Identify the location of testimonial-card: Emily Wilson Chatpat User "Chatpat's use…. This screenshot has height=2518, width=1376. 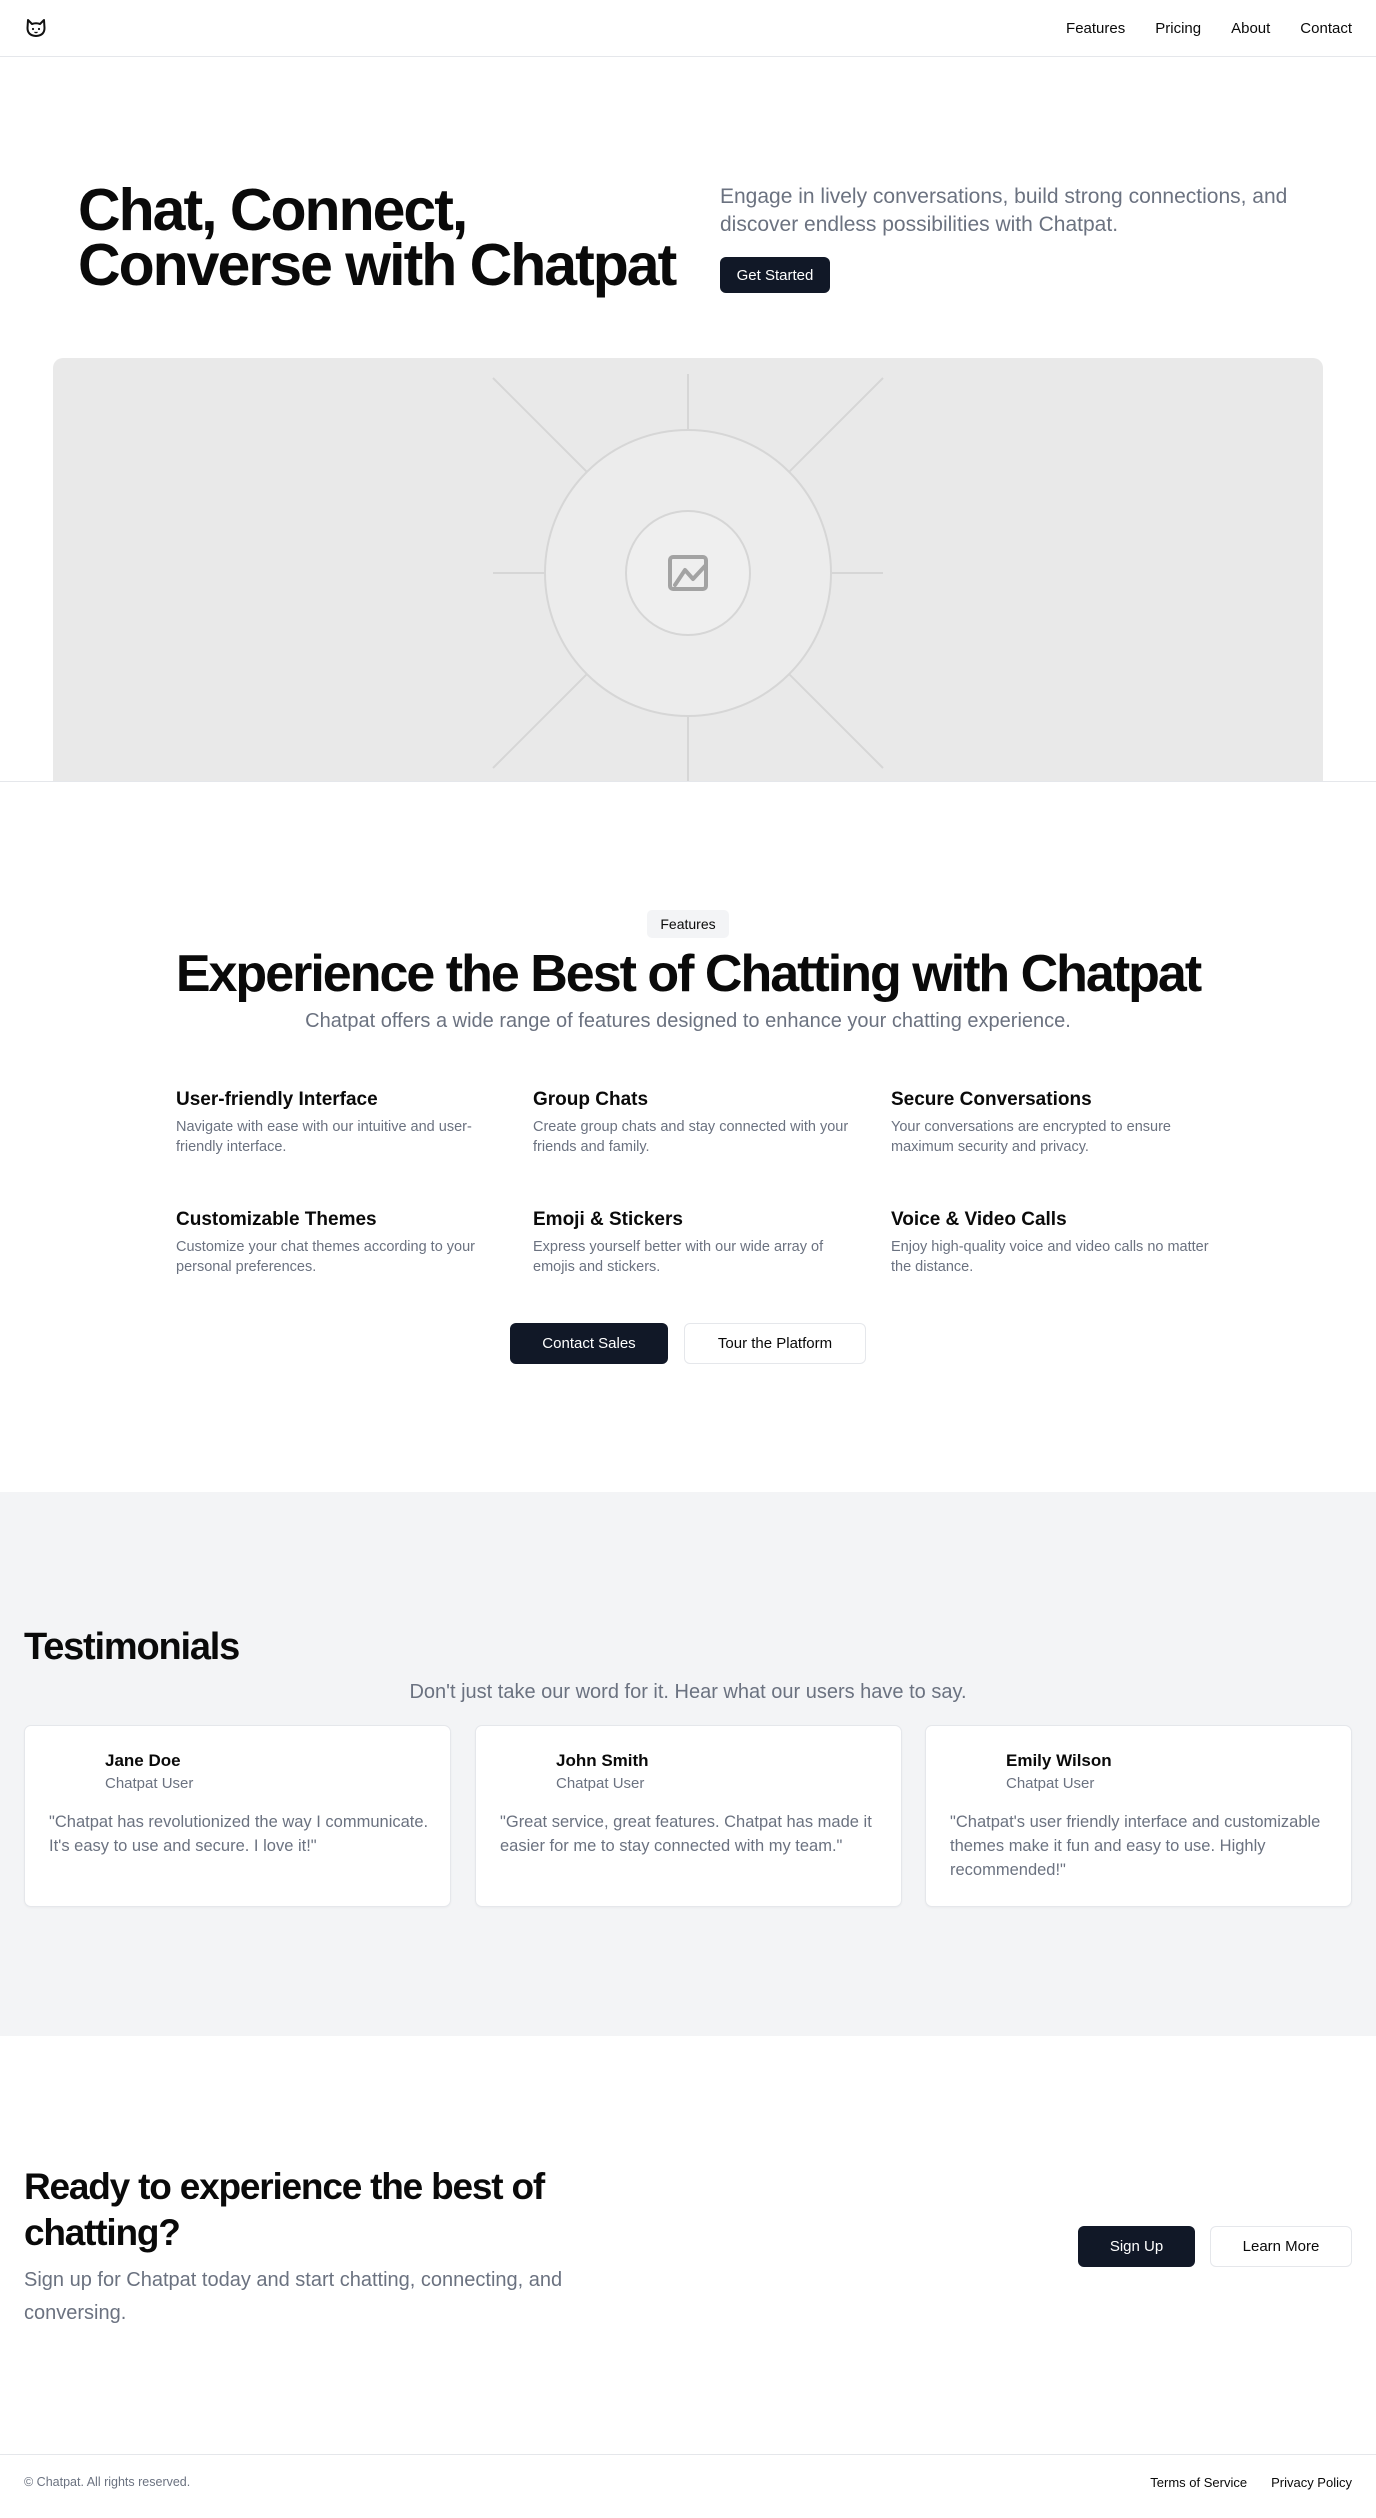
(1138, 1816).